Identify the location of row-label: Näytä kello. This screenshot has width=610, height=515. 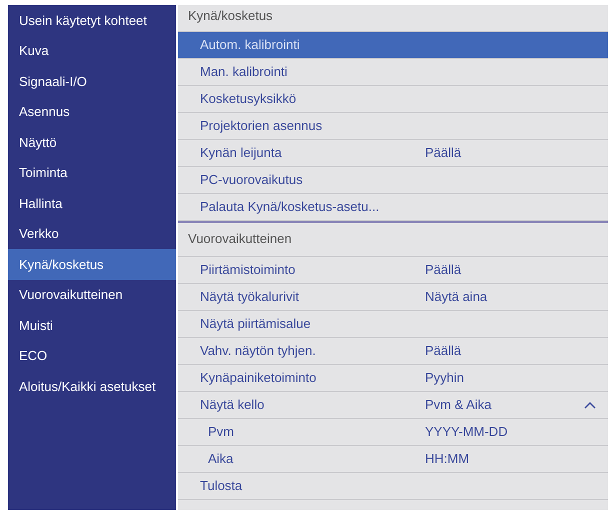
(232, 405).